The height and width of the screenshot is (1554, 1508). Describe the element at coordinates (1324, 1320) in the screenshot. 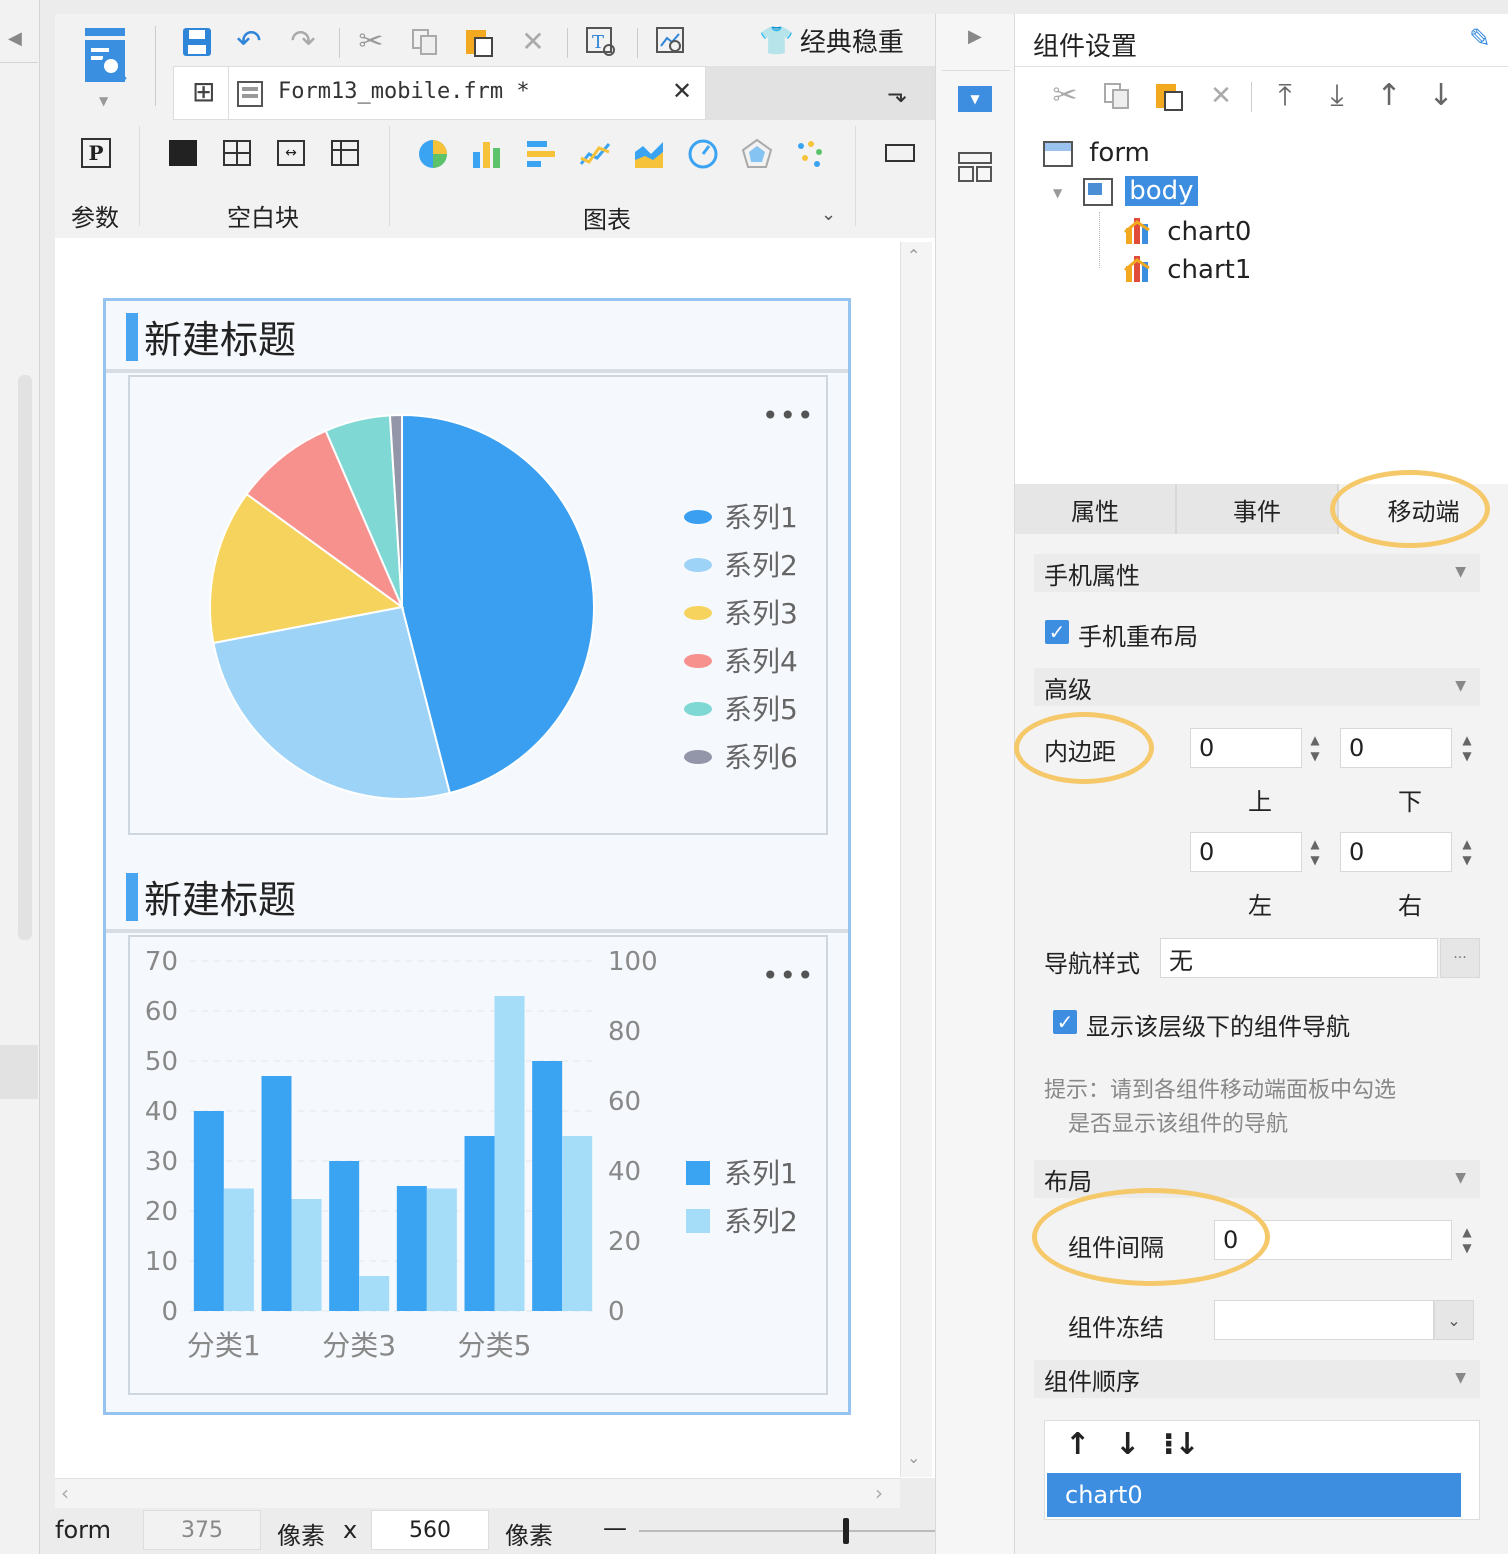

I see `freeze-select` at that location.